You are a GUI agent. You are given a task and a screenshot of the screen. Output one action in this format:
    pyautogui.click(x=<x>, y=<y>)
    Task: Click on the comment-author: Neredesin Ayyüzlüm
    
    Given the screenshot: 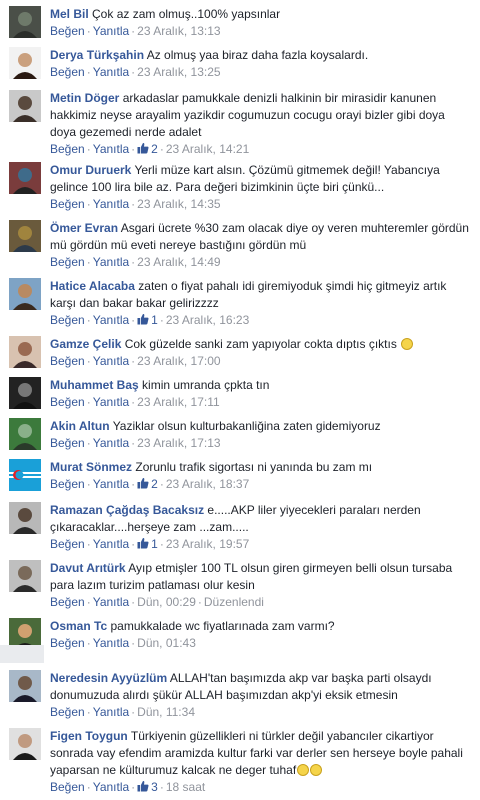 What is the action you would take?
    pyautogui.click(x=108, y=678)
    